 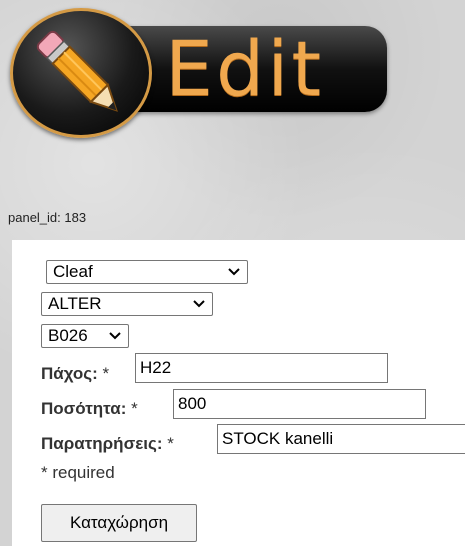 What do you see at coordinates (75, 303) in the screenshot?
I see `variant-select-value: ALTER` at bounding box center [75, 303].